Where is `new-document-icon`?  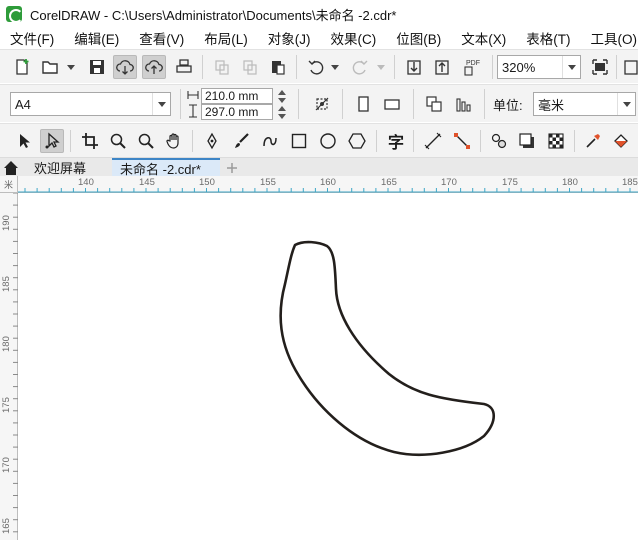 new-document-icon is located at coordinates (22, 67).